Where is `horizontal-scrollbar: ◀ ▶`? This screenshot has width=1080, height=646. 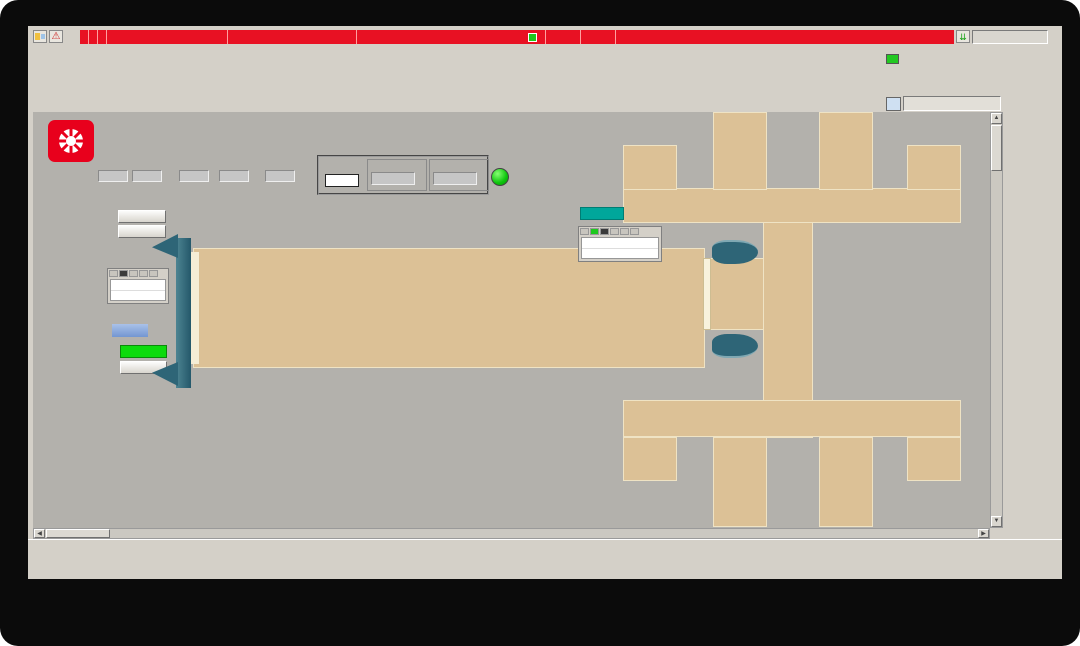
horizontal-scrollbar: ◀ ▶ is located at coordinates (511, 533).